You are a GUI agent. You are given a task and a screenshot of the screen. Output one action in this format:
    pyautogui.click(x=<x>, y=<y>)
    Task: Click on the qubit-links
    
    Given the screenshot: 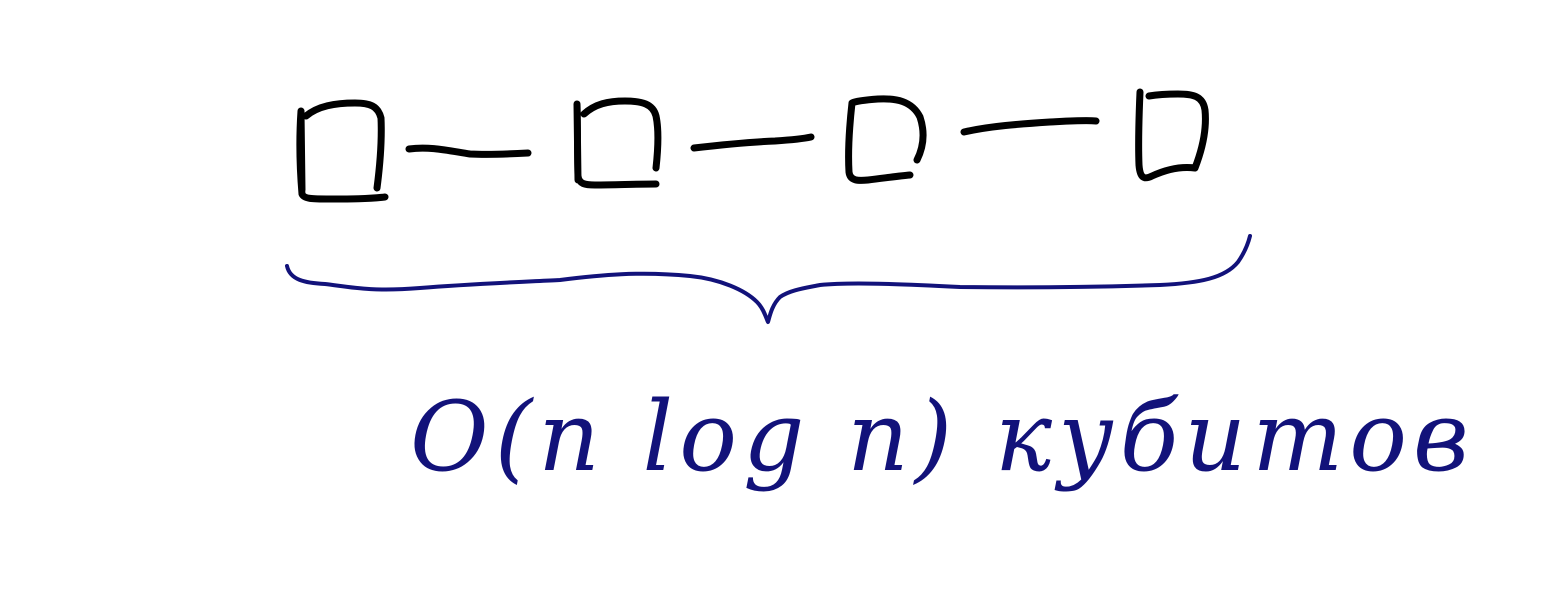 What is the action you would take?
    pyautogui.click(x=752, y=137)
    